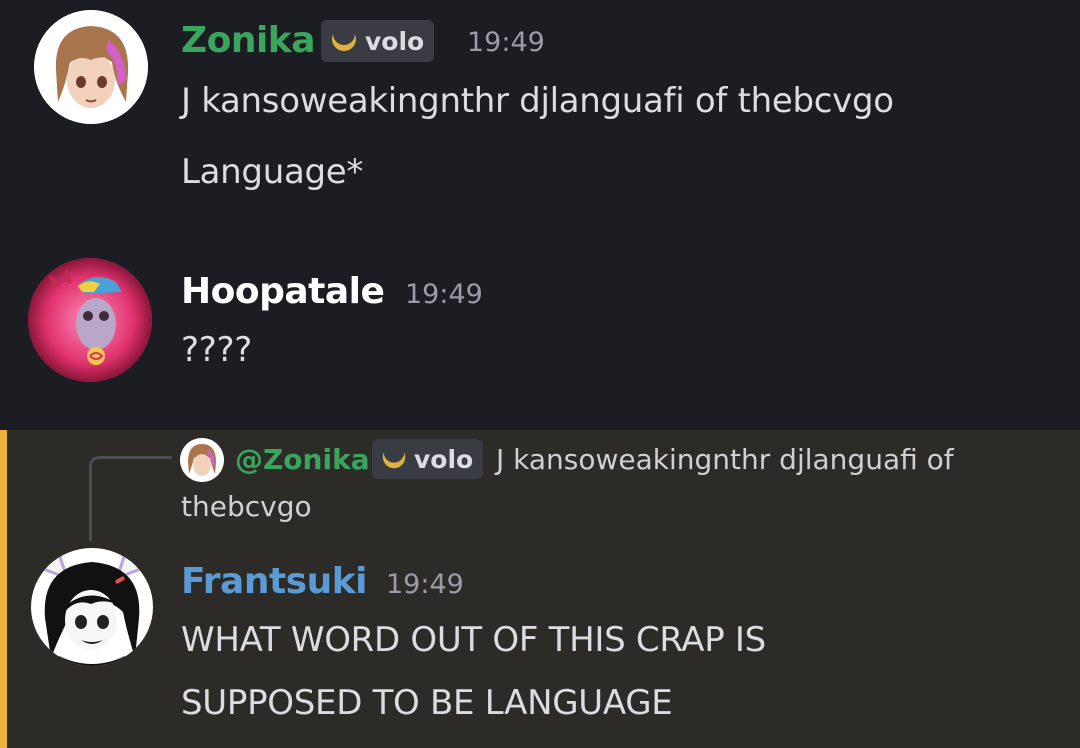 This screenshot has height=748, width=1080. What do you see at coordinates (302, 459) in the screenshot?
I see `reply-mention: @Zonika` at bounding box center [302, 459].